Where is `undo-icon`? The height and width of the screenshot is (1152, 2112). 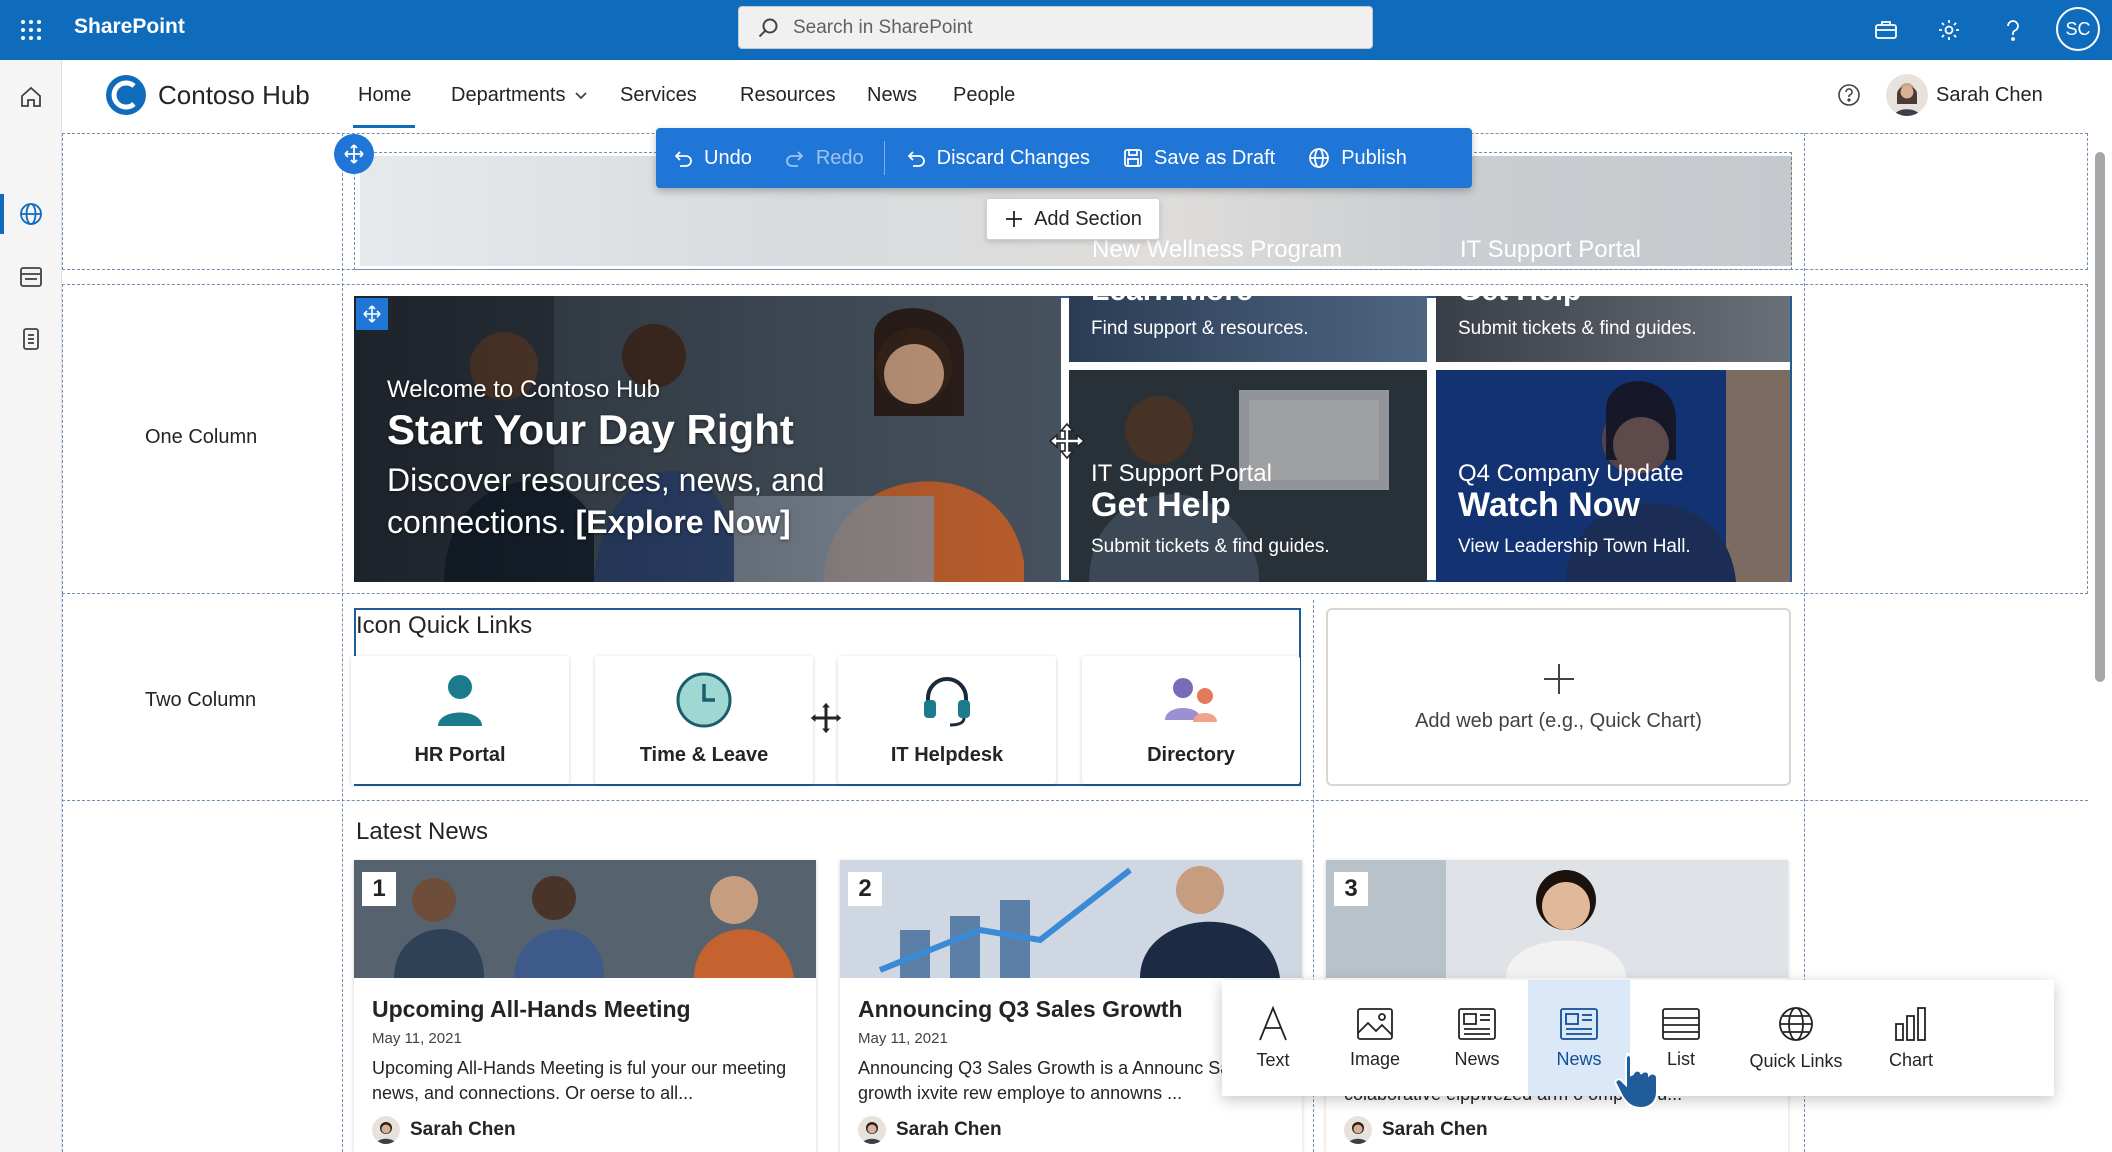 undo-icon is located at coordinates (683, 158).